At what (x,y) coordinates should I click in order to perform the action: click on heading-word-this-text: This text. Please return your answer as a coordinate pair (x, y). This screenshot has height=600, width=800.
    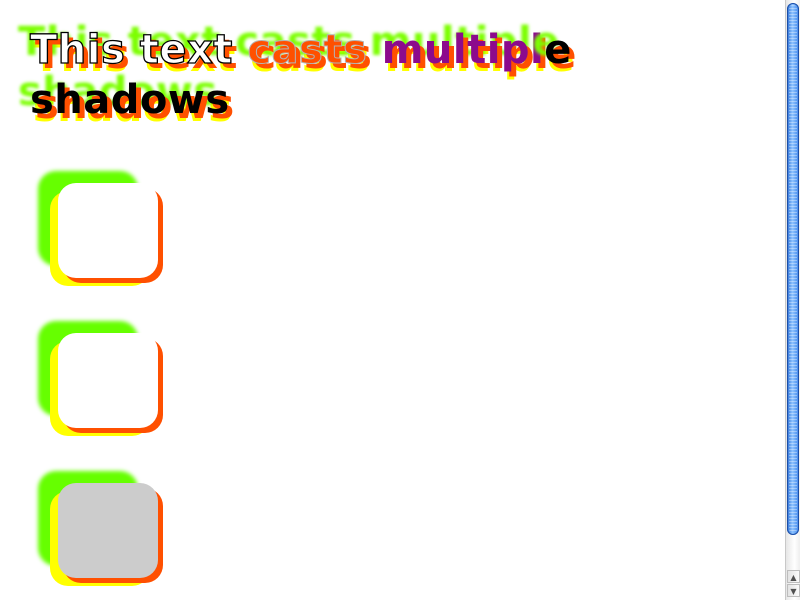
    Looking at the image, I should click on (131, 49).